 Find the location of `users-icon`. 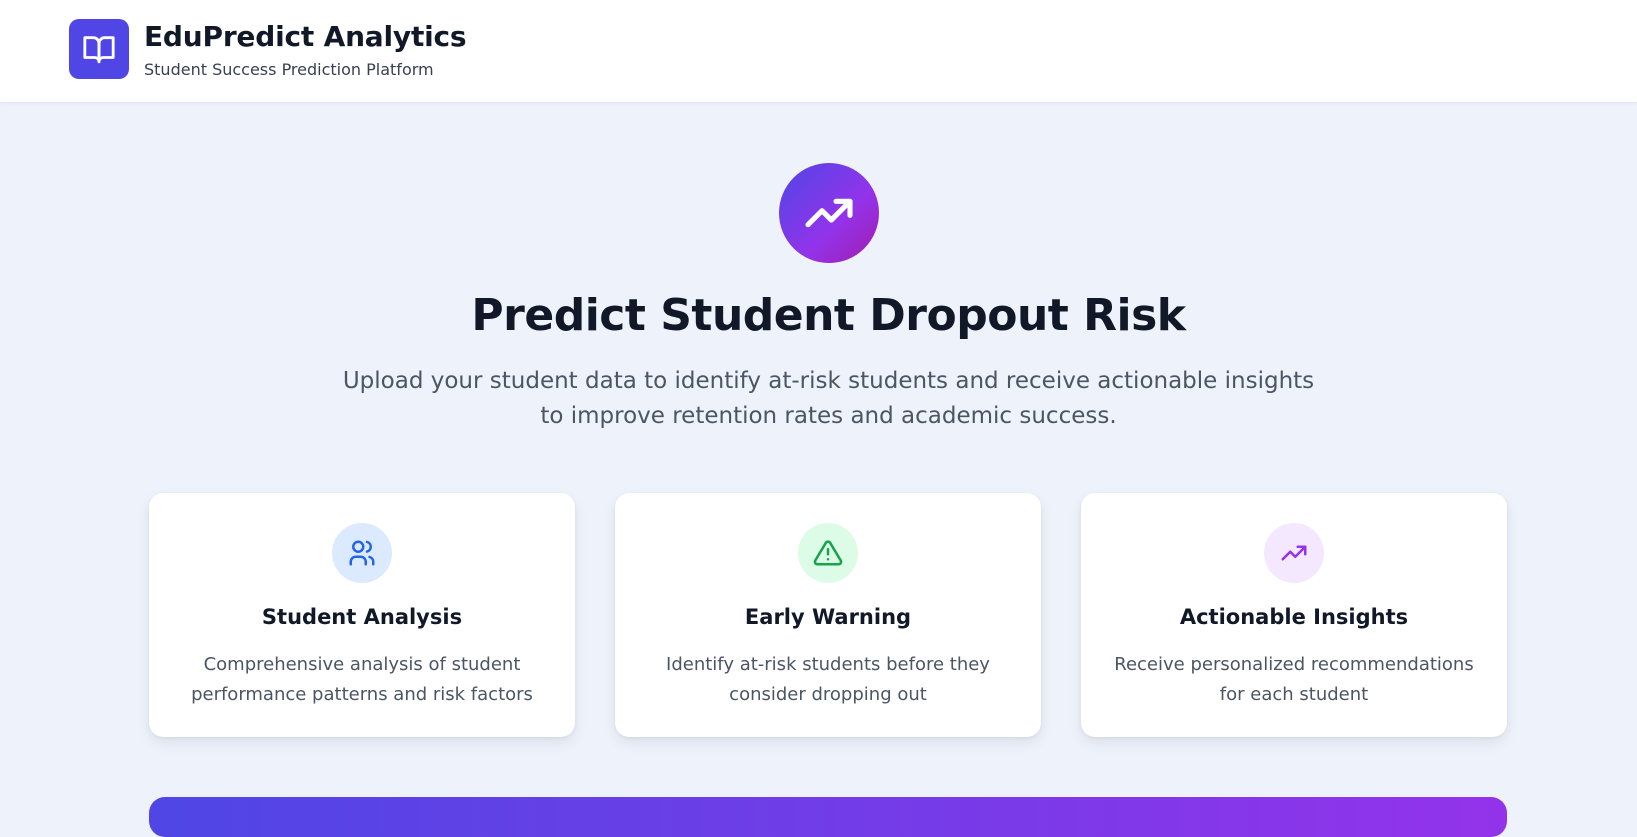

users-icon is located at coordinates (362, 553).